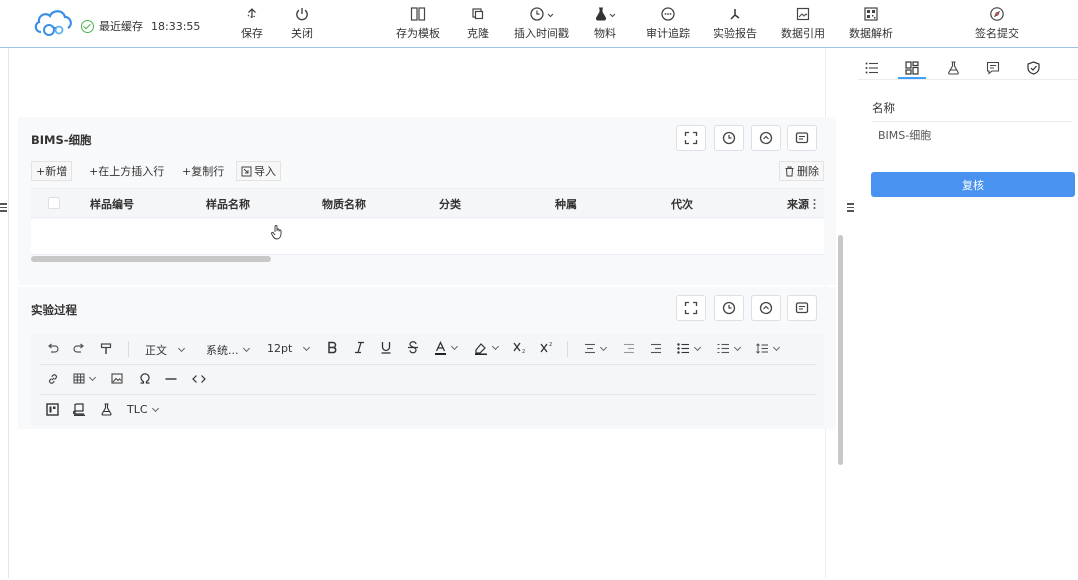 The image size is (1078, 580). I want to click on clone-button: 克隆, so click(478, 24).